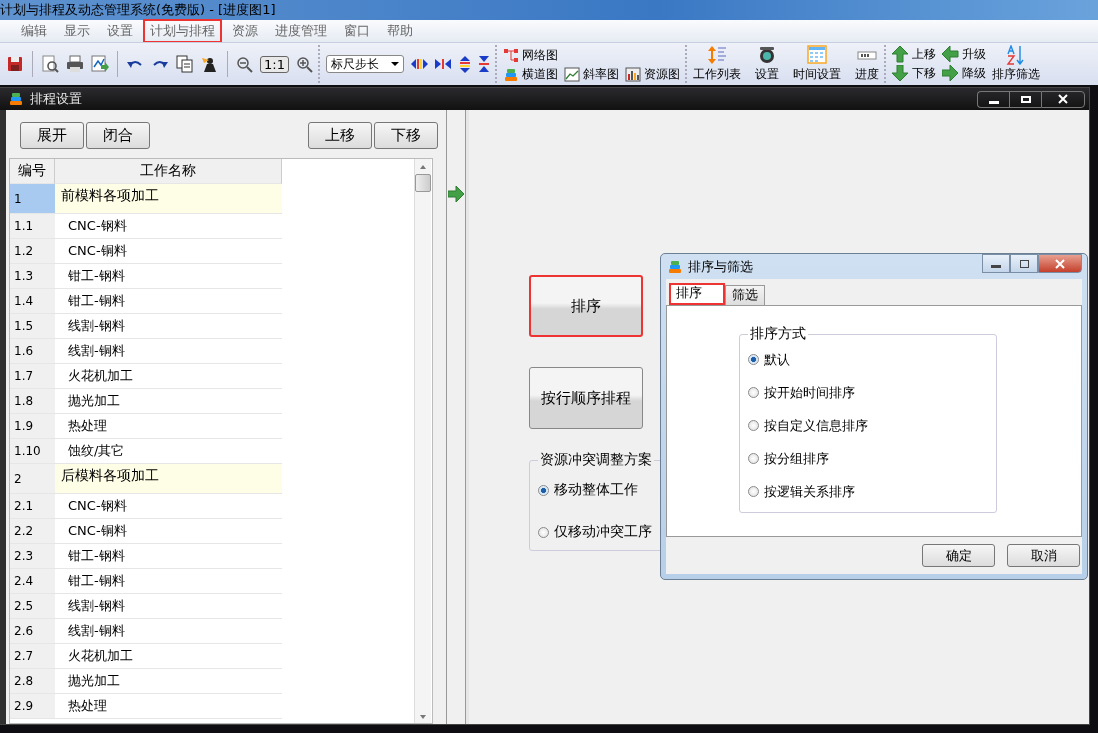 This screenshot has height=733, width=1098. I want to click on row-number: 2.7, so click(32, 656).